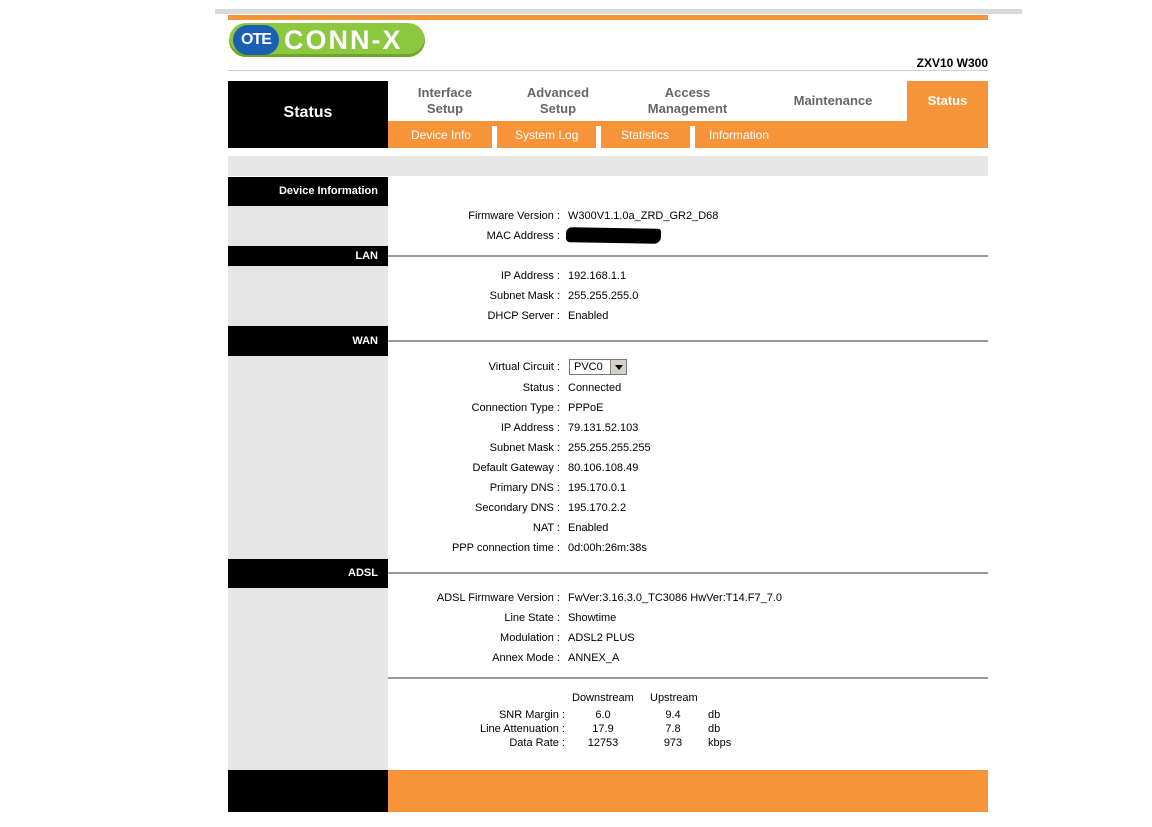 This screenshot has width=1152, height=827. Describe the element at coordinates (523, 236) in the screenshot. I see `mac-address-label: MAC Address :` at that location.